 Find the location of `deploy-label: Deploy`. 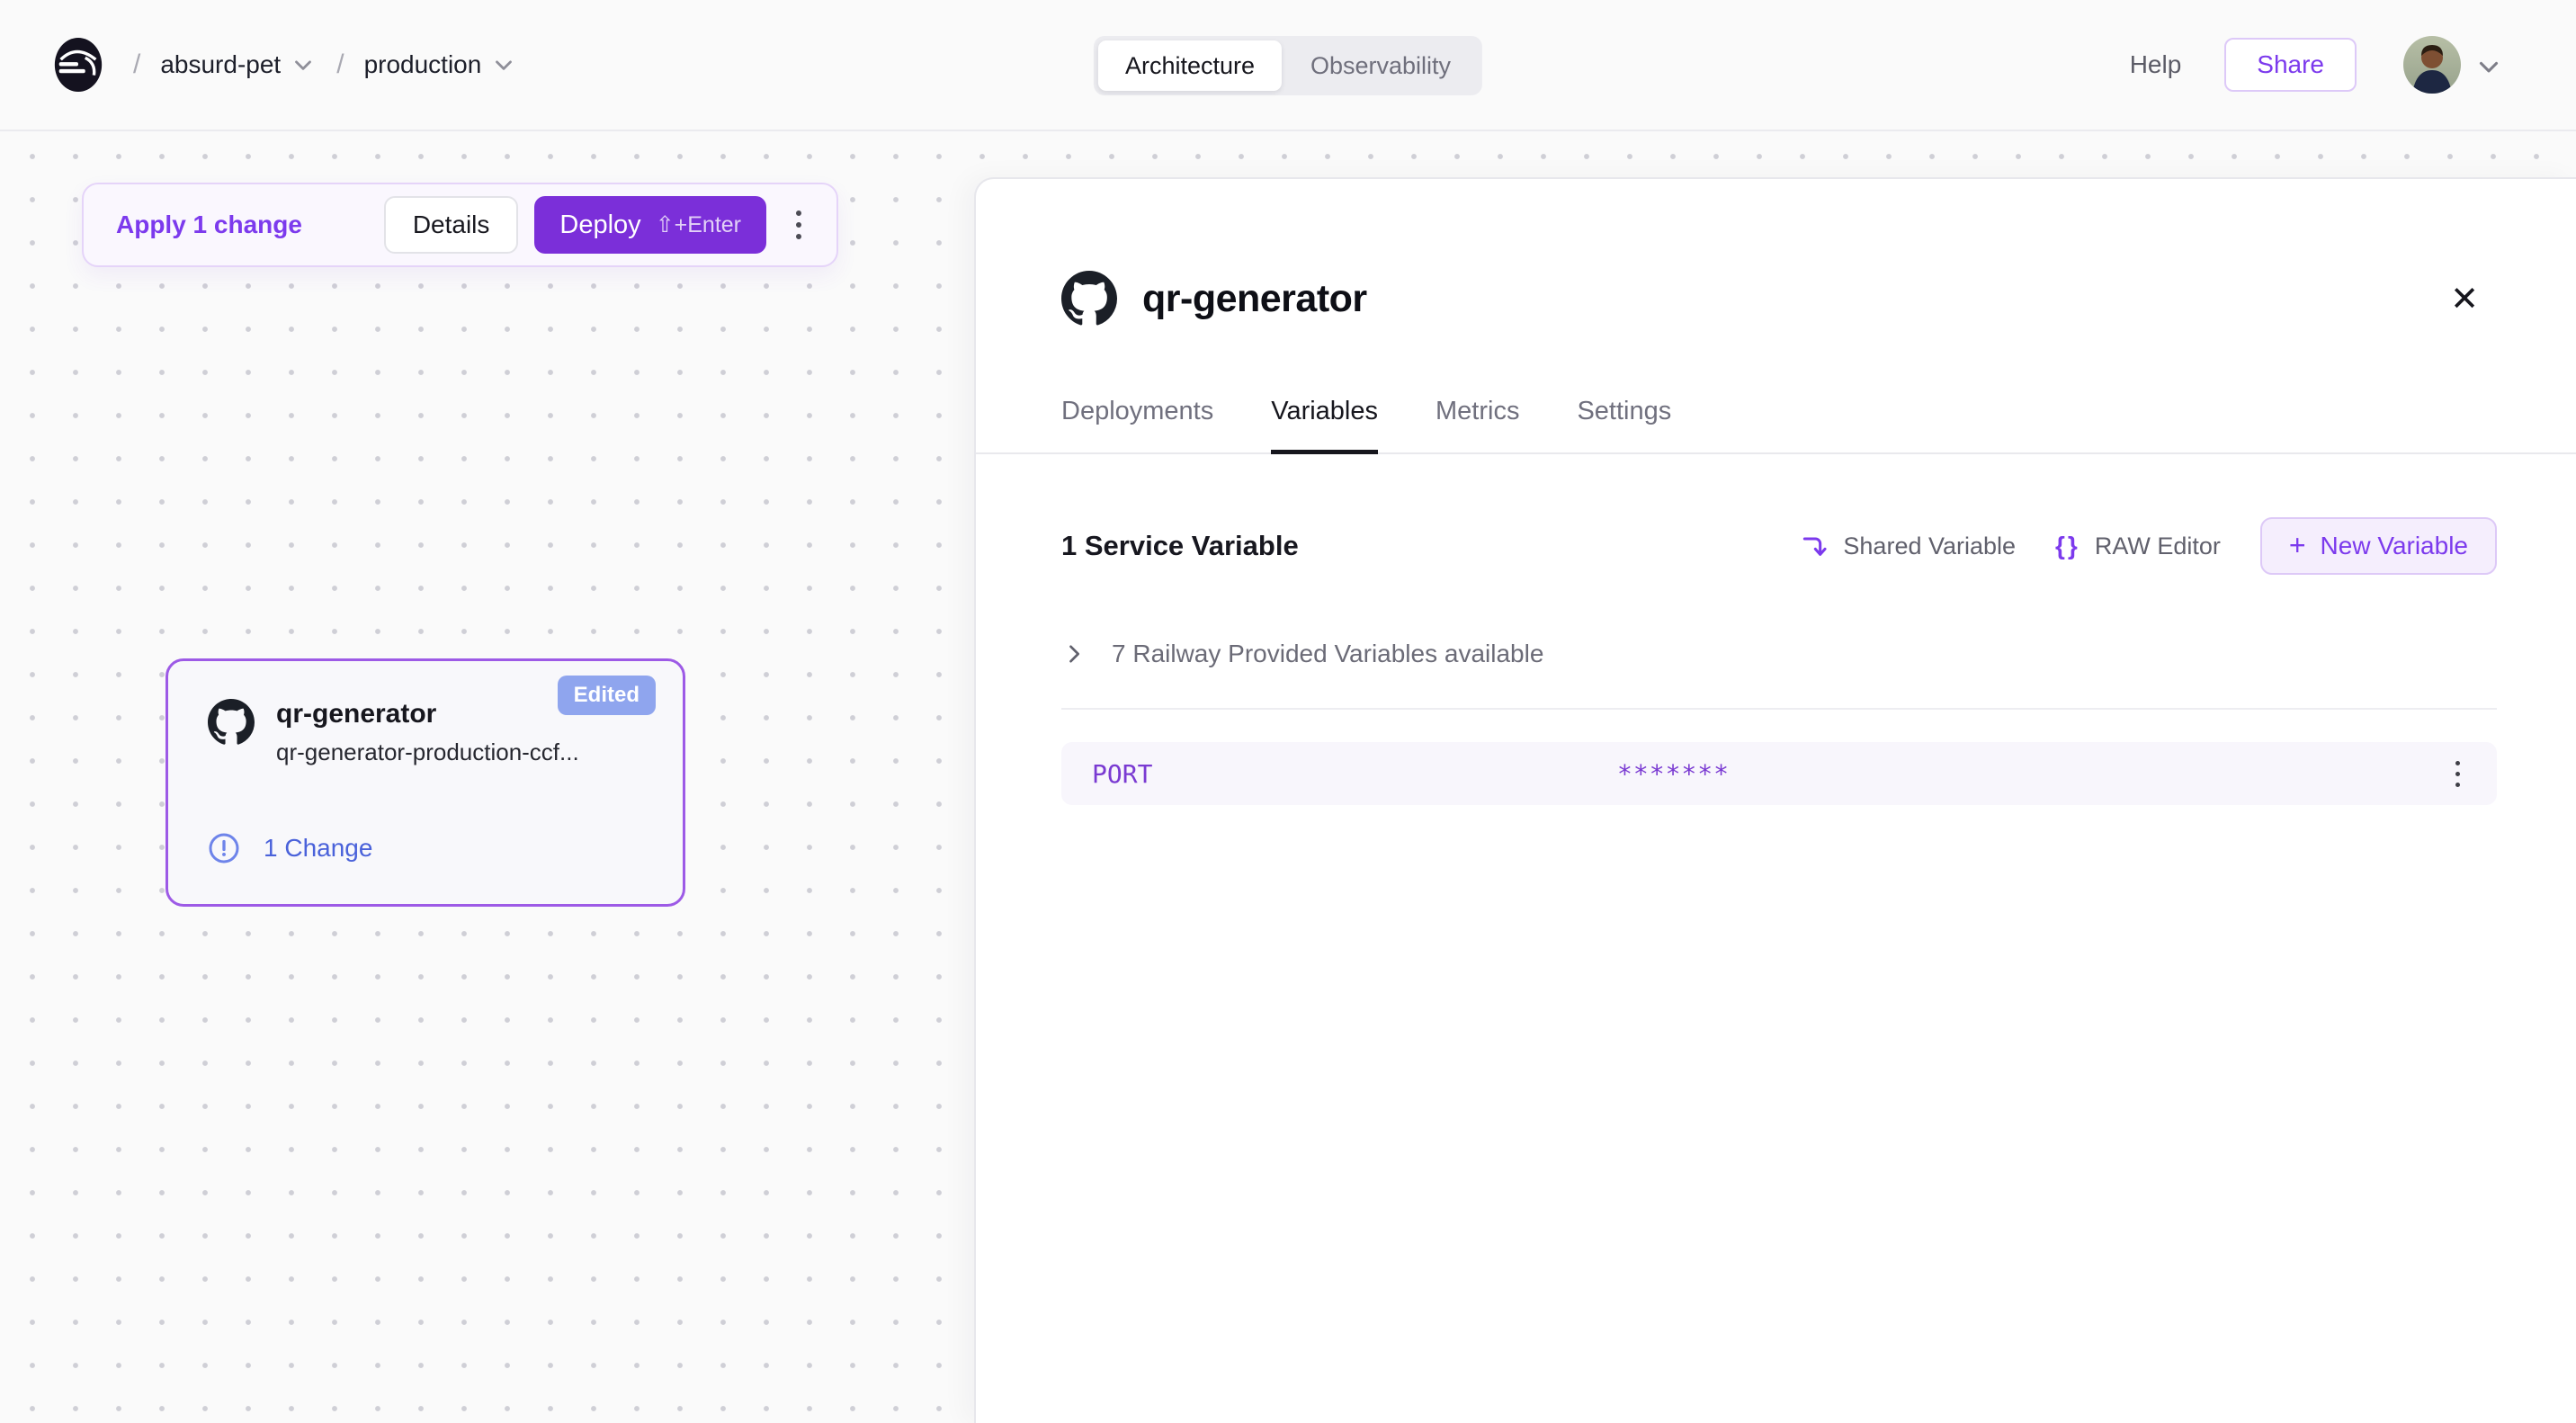

deploy-label: Deploy is located at coordinates (600, 224).